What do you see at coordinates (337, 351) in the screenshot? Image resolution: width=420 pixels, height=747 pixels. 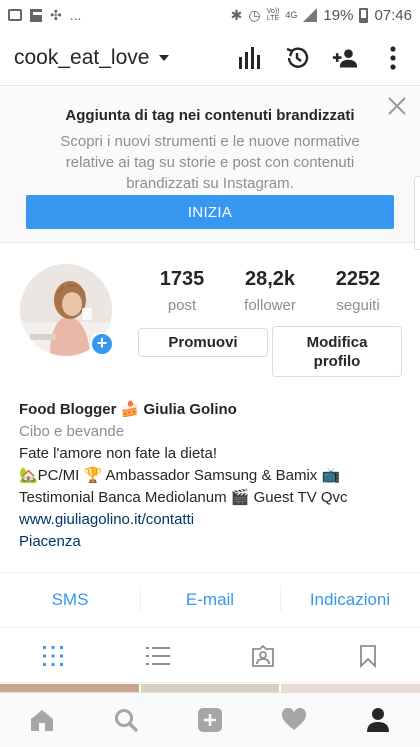 I see `edit-profile-button: Modifica profilo` at bounding box center [337, 351].